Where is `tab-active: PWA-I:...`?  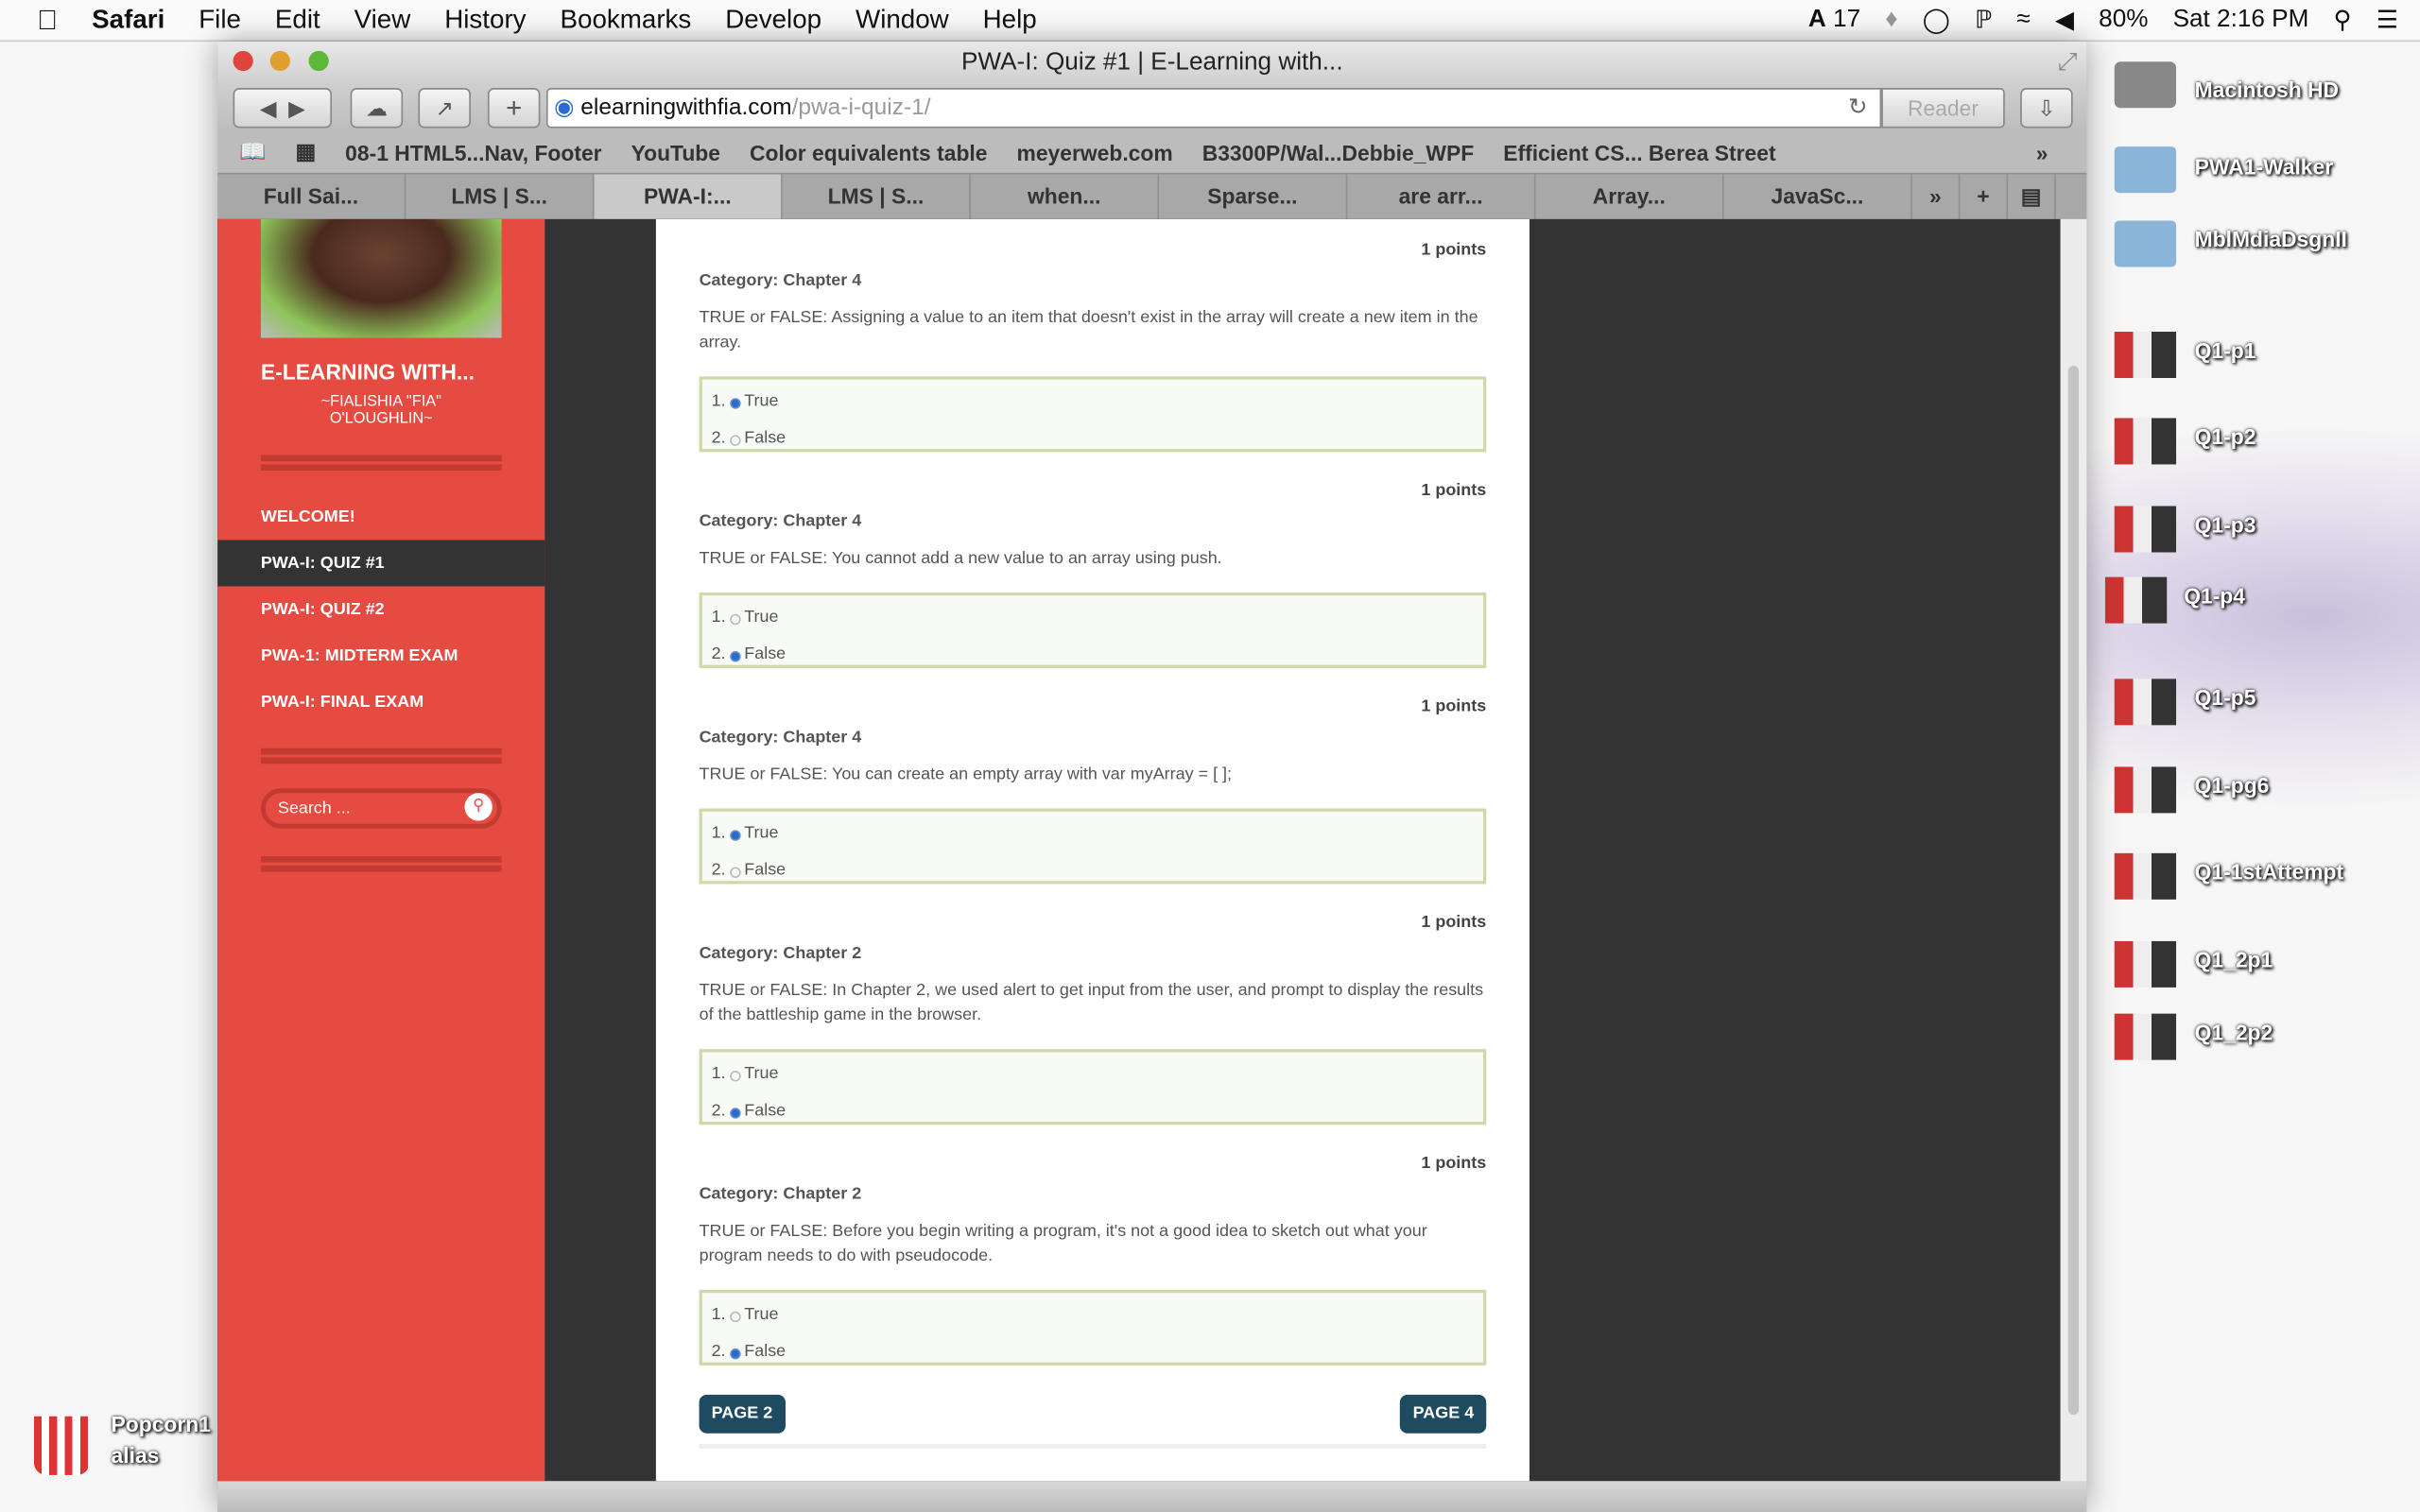
tab-active: PWA-I:... is located at coordinates (689, 196).